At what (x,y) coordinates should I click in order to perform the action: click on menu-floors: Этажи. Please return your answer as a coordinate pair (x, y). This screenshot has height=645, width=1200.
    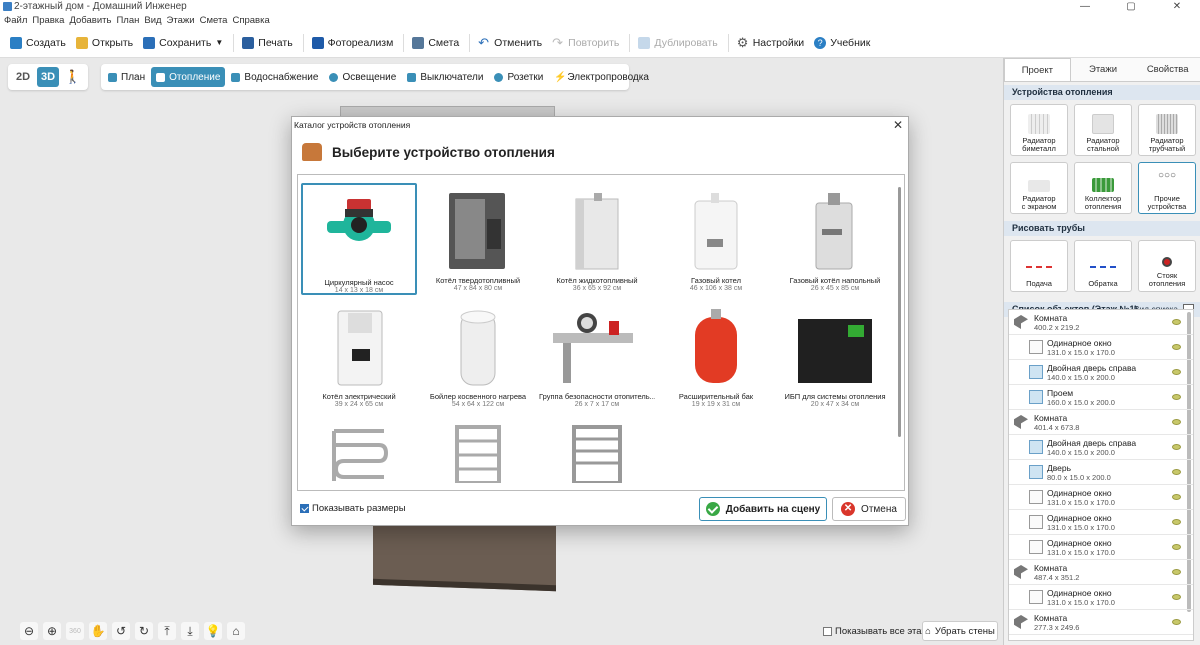
    Looking at the image, I should click on (179, 21).